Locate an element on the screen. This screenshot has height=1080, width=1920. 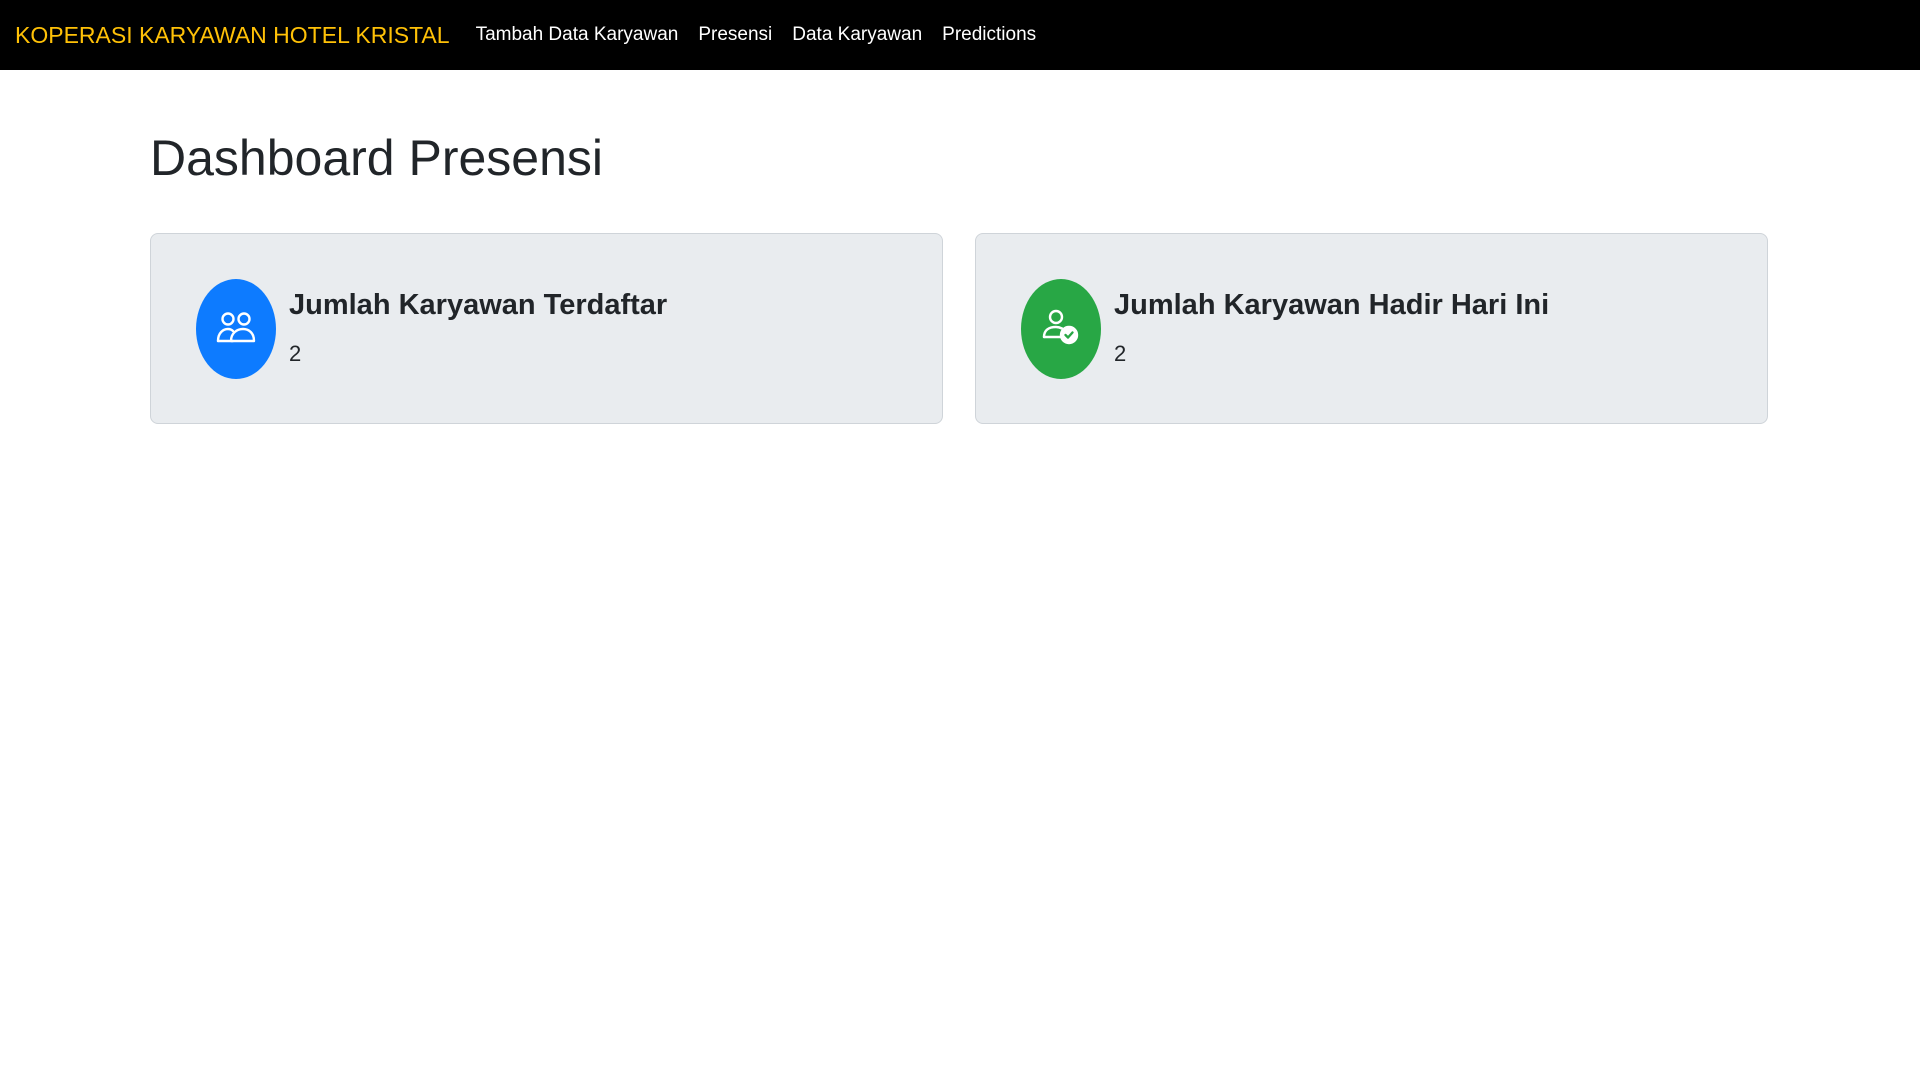
registered-icon-circle is located at coordinates (236, 329).